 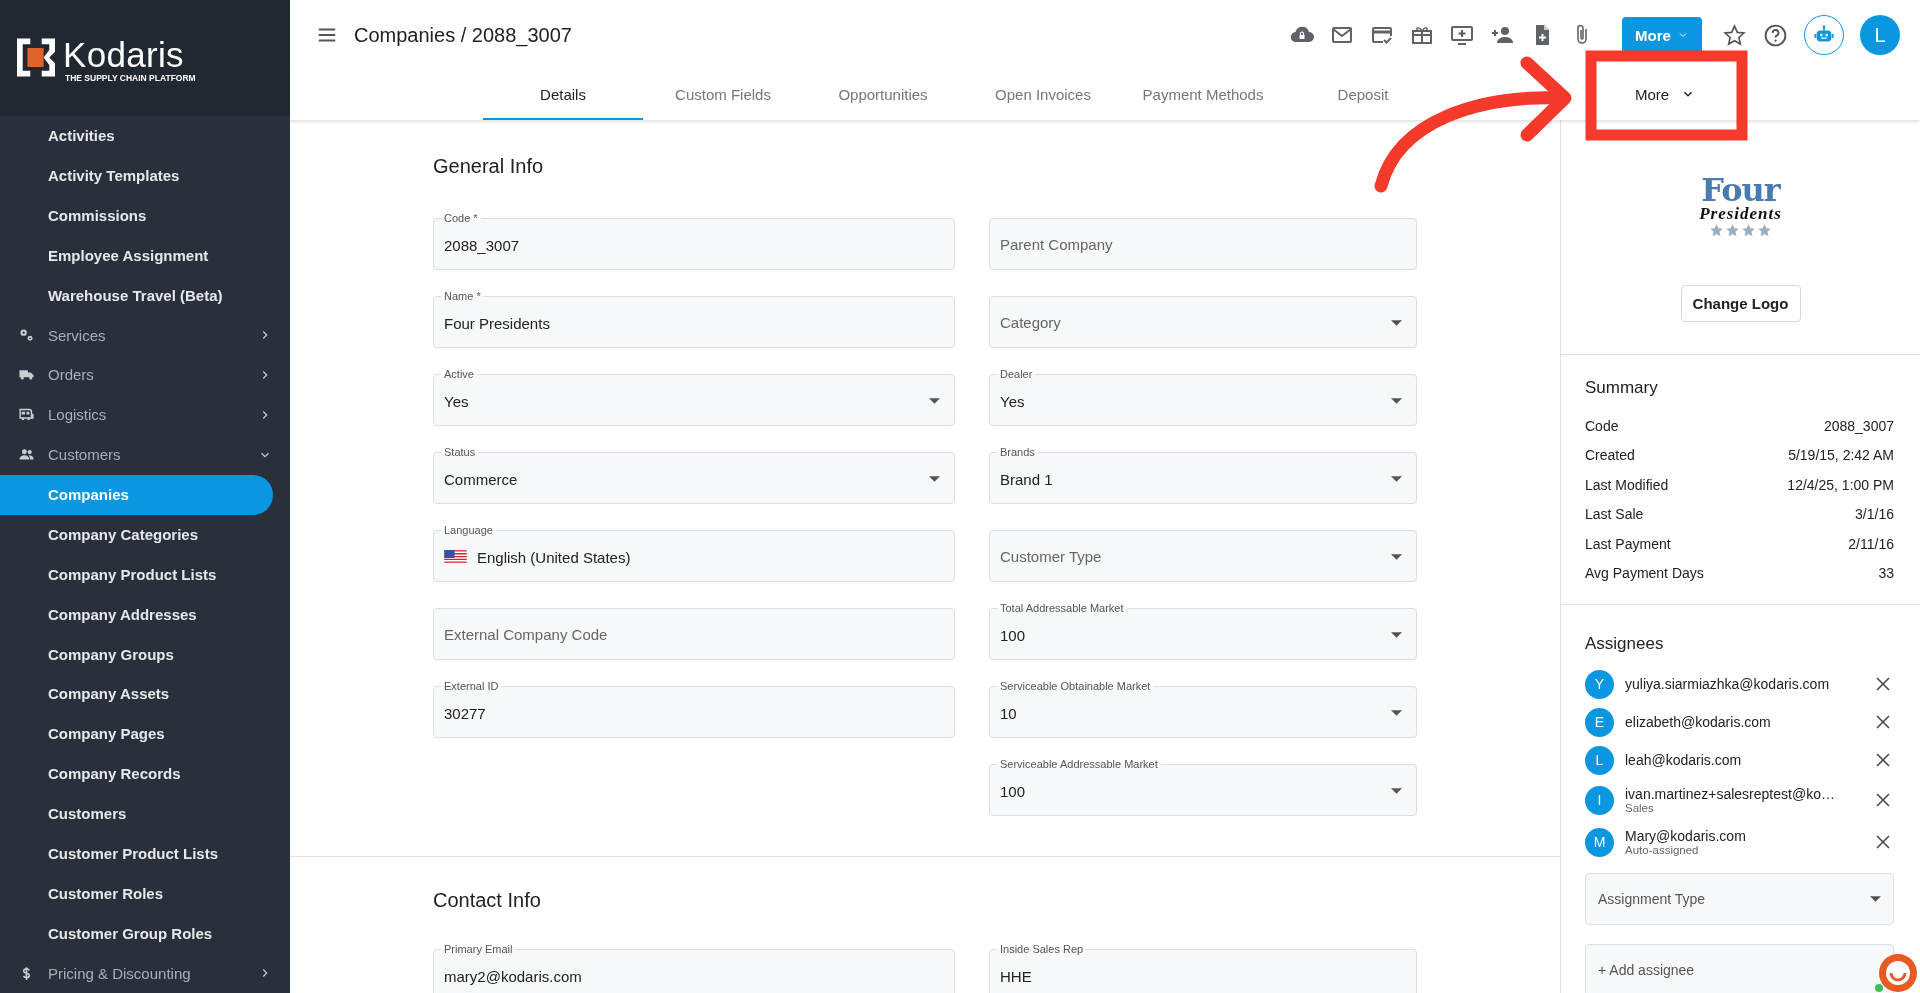 I want to click on page-title: Companies / 2088_3007, so click(x=463, y=35).